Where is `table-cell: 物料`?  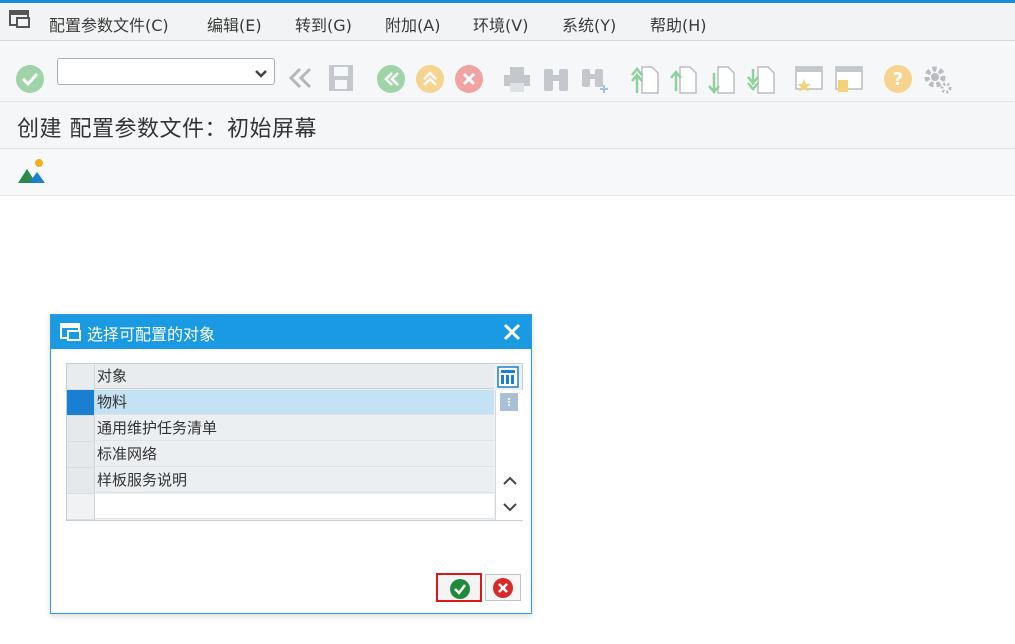 table-cell: 物料 is located at coordinates (294, 402).